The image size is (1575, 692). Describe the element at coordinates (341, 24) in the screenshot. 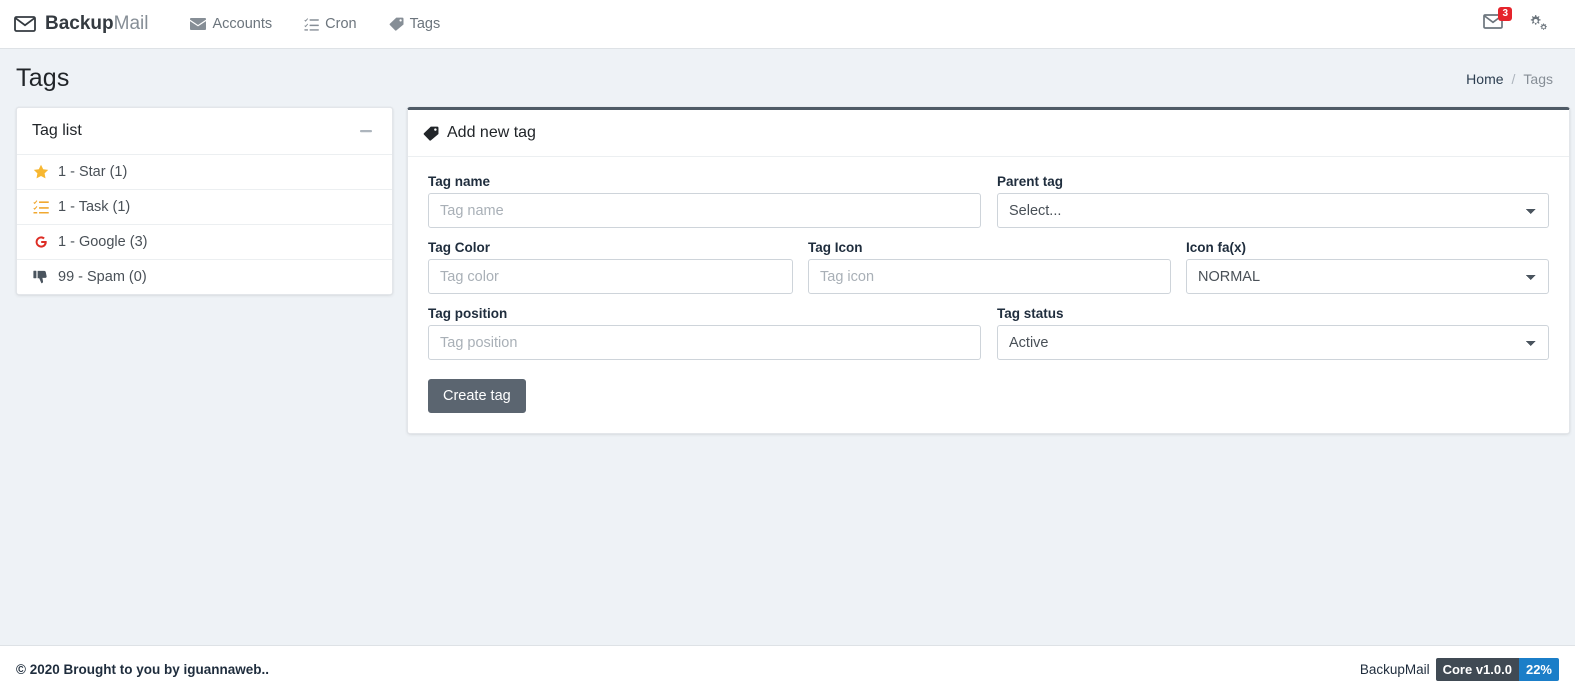

I see `nav-item-cron-label: Cron` at that location.